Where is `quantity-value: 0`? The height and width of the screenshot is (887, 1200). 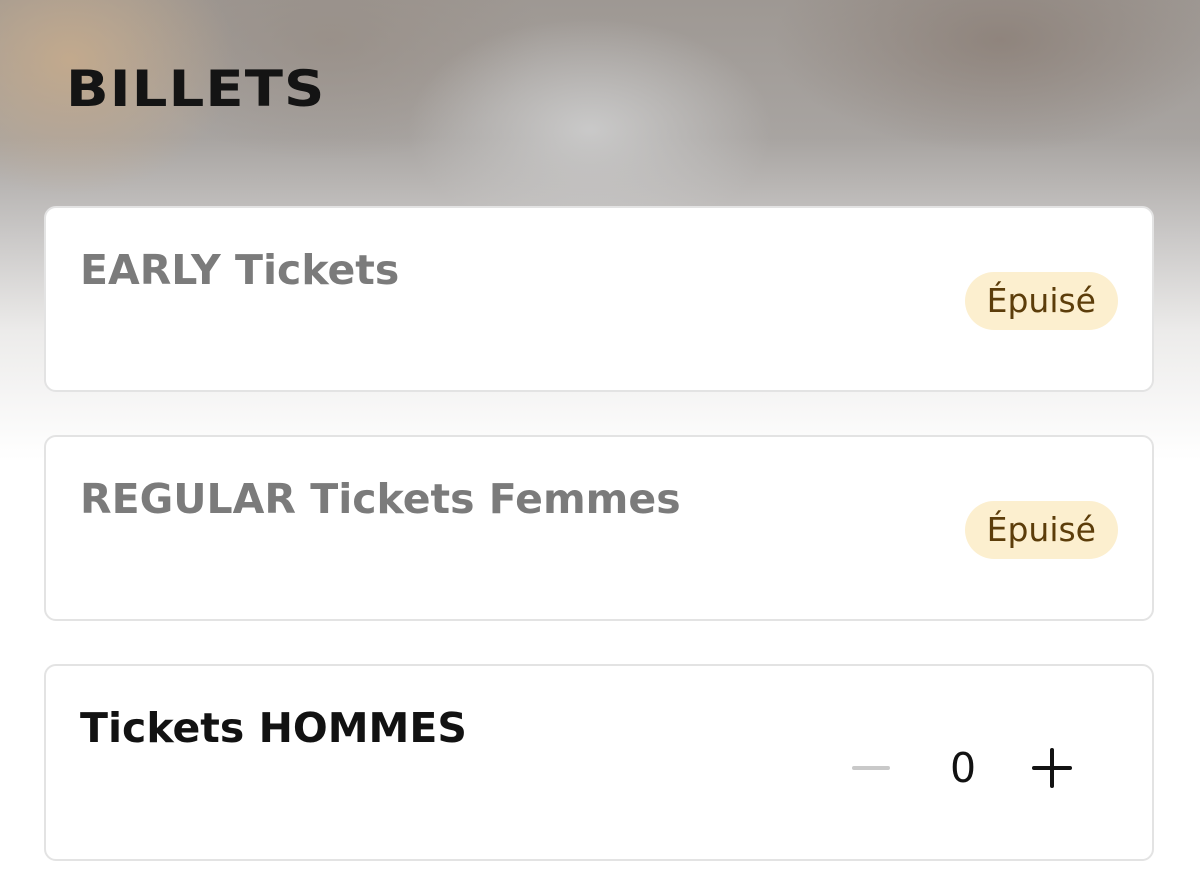
quantity-value: 0 is located at coordinates (963, 768).